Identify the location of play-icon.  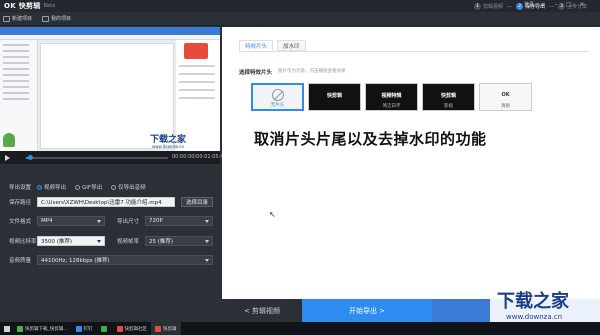
(7, 158).